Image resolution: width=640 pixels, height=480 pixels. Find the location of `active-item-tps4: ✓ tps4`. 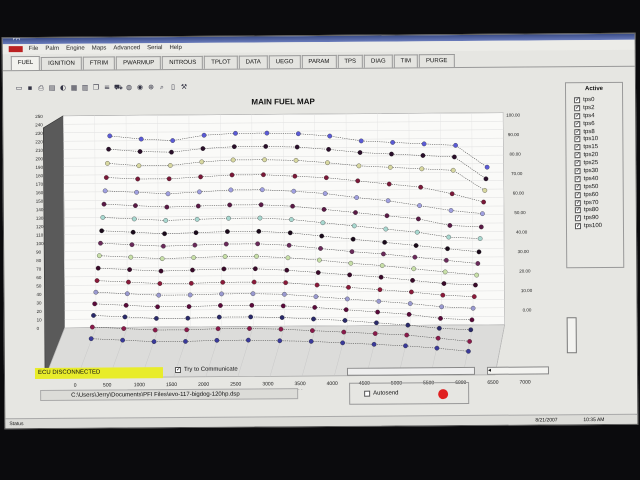

active-item-tps4: ✓ tps4 is located at coordinates (587, 116).